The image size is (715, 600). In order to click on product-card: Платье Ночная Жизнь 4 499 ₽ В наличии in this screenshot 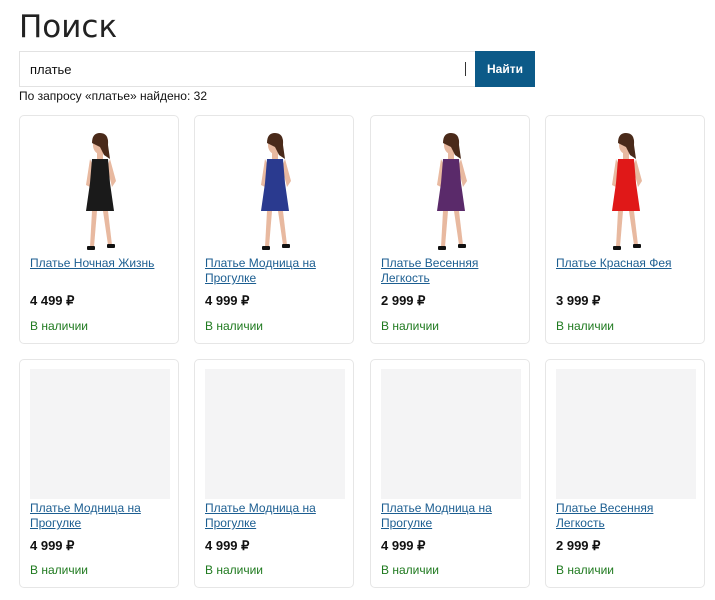, I will do `click(99, 229)`.